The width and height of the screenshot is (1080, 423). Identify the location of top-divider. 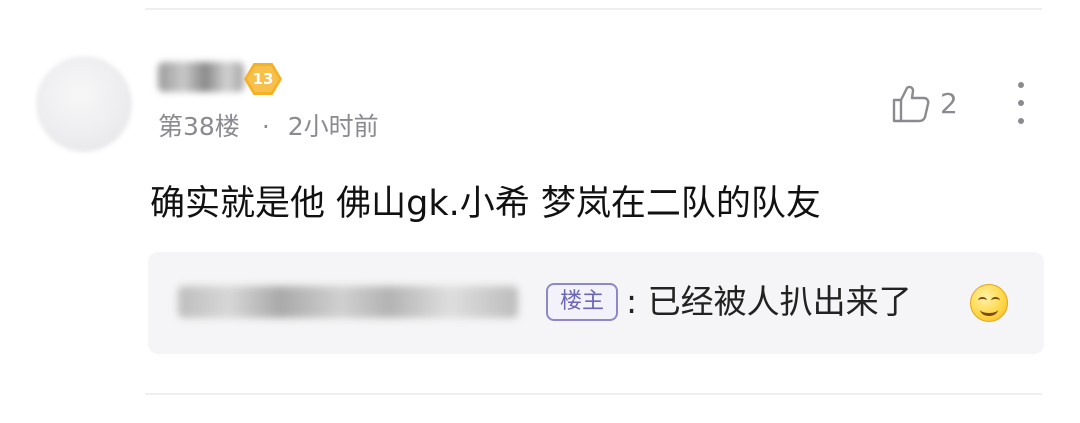
(593, 9).